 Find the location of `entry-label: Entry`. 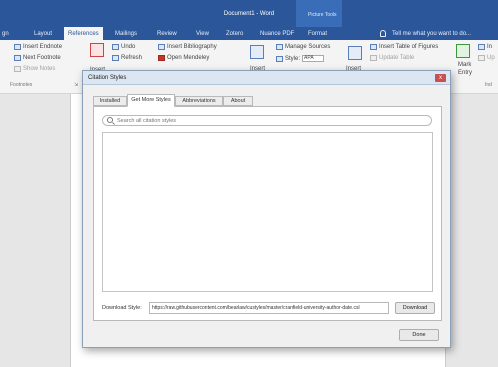

entry-label: Entry is located at coordinates (465, 73).